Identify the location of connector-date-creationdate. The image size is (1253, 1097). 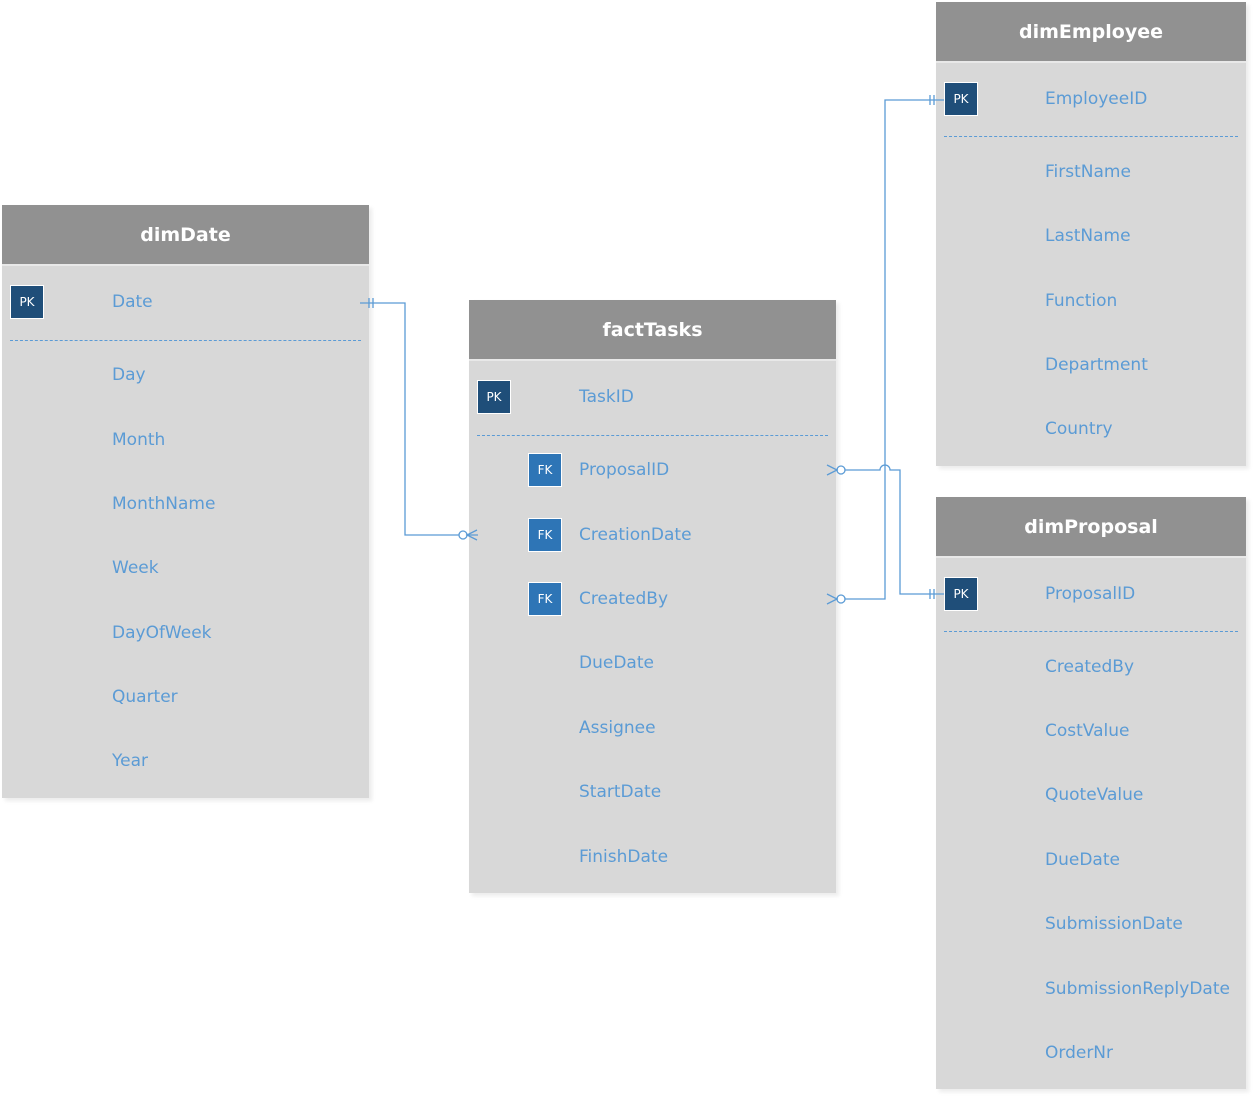
(419, 419).